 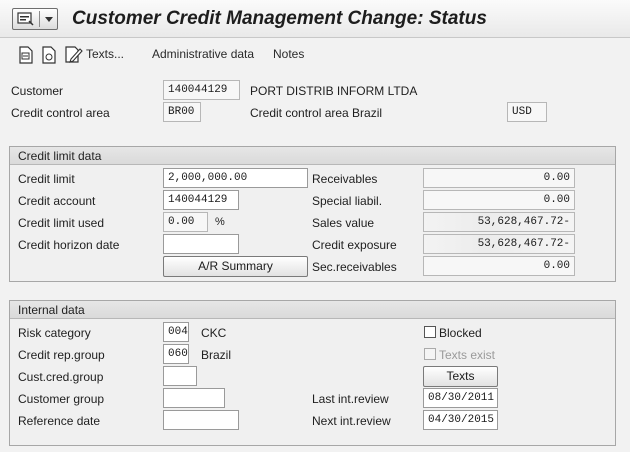 What do you see at coordinates (460, 398) in the screenshot?
I see `last-int-review-input: 08/30/2011` at bounding box center [460, 398].